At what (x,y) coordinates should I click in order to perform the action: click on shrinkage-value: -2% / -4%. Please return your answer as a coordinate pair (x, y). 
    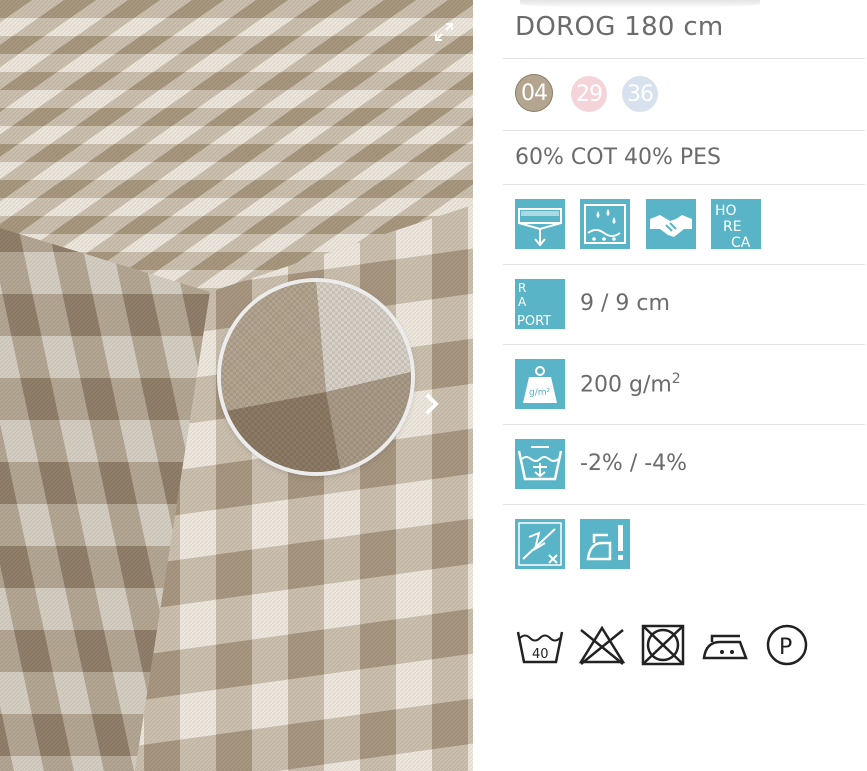
    Looking at the image, I should click on (634, 463).